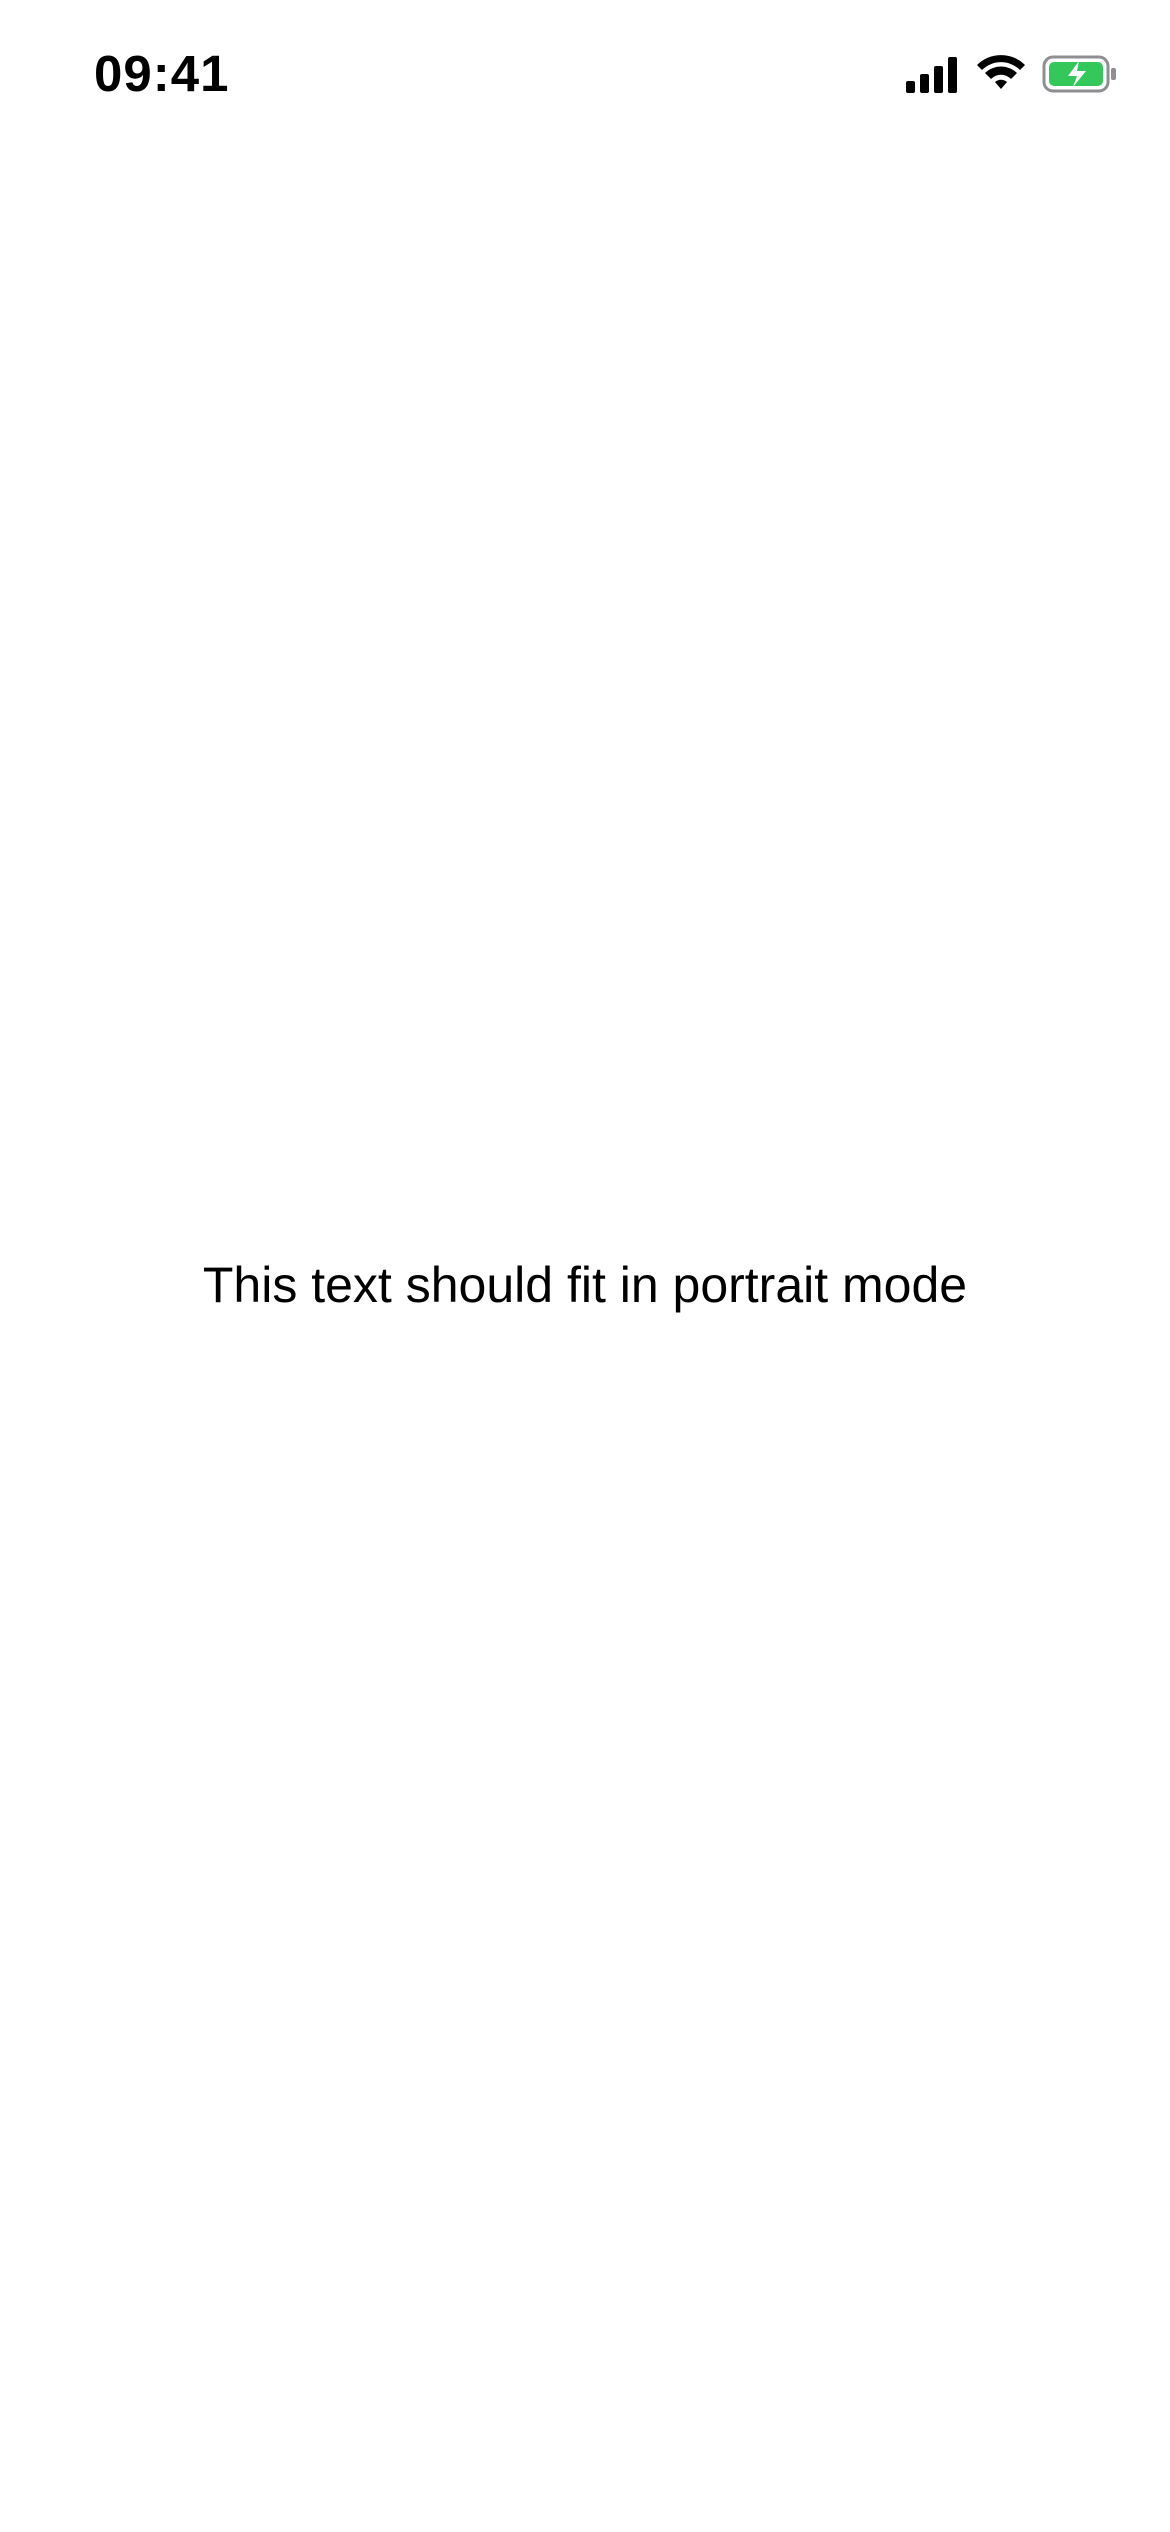 This screenshot has height=2532, width=1170. Describe the element at coordinates (1001, 72) in the screenshot. I see `wifi-icon` at that location.